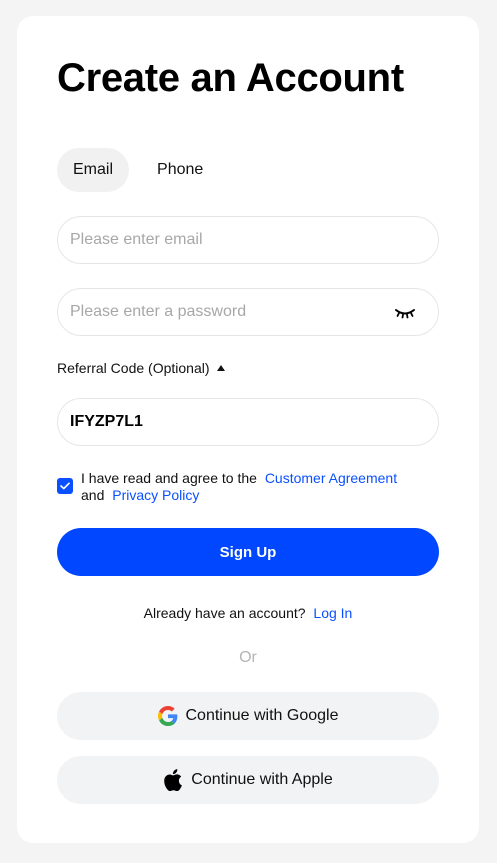  I want to click on log-in-link: Log In, so click(332, 613).